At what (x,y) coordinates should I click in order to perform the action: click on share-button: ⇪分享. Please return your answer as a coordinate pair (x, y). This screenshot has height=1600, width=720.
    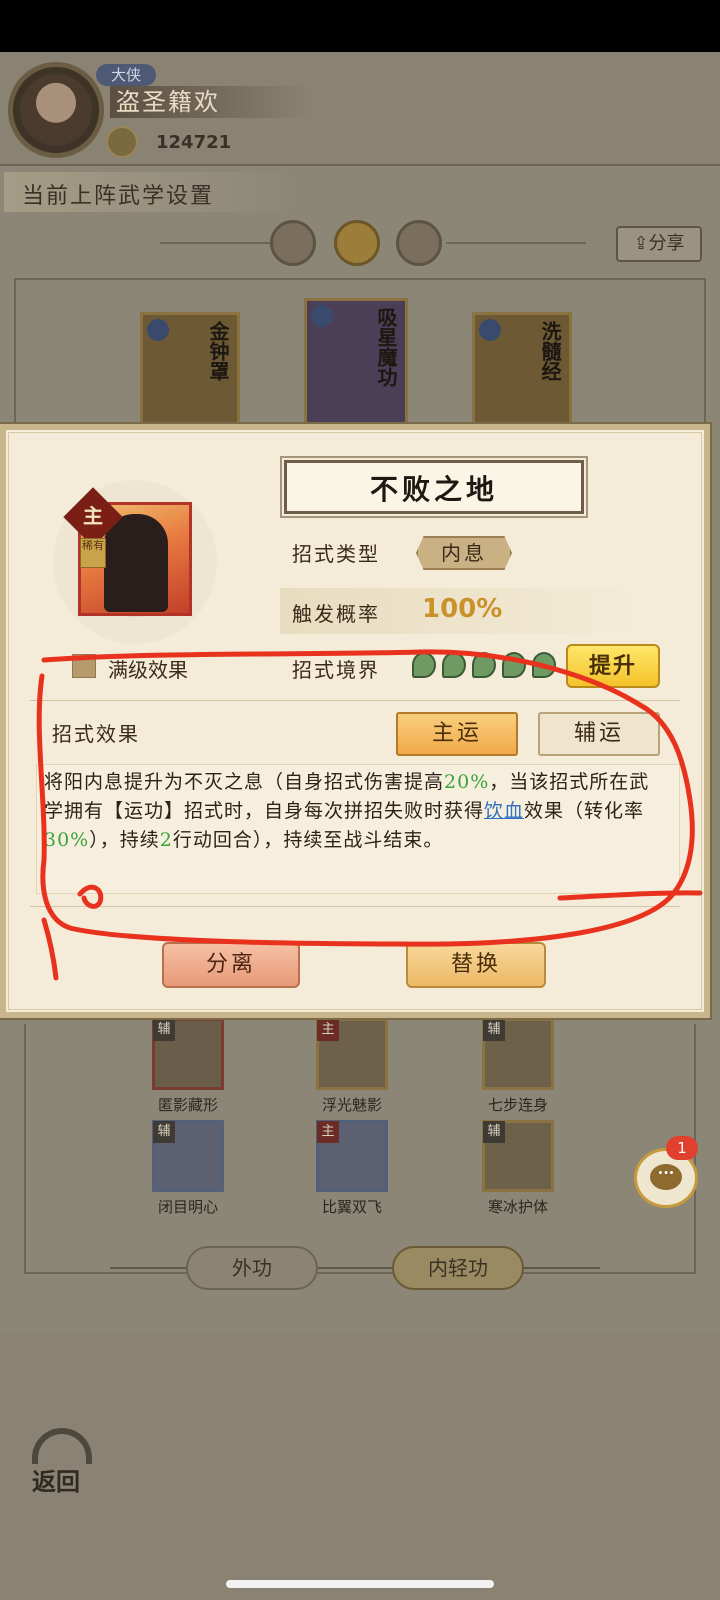
    Looking at the image, I should click on (659, 244).